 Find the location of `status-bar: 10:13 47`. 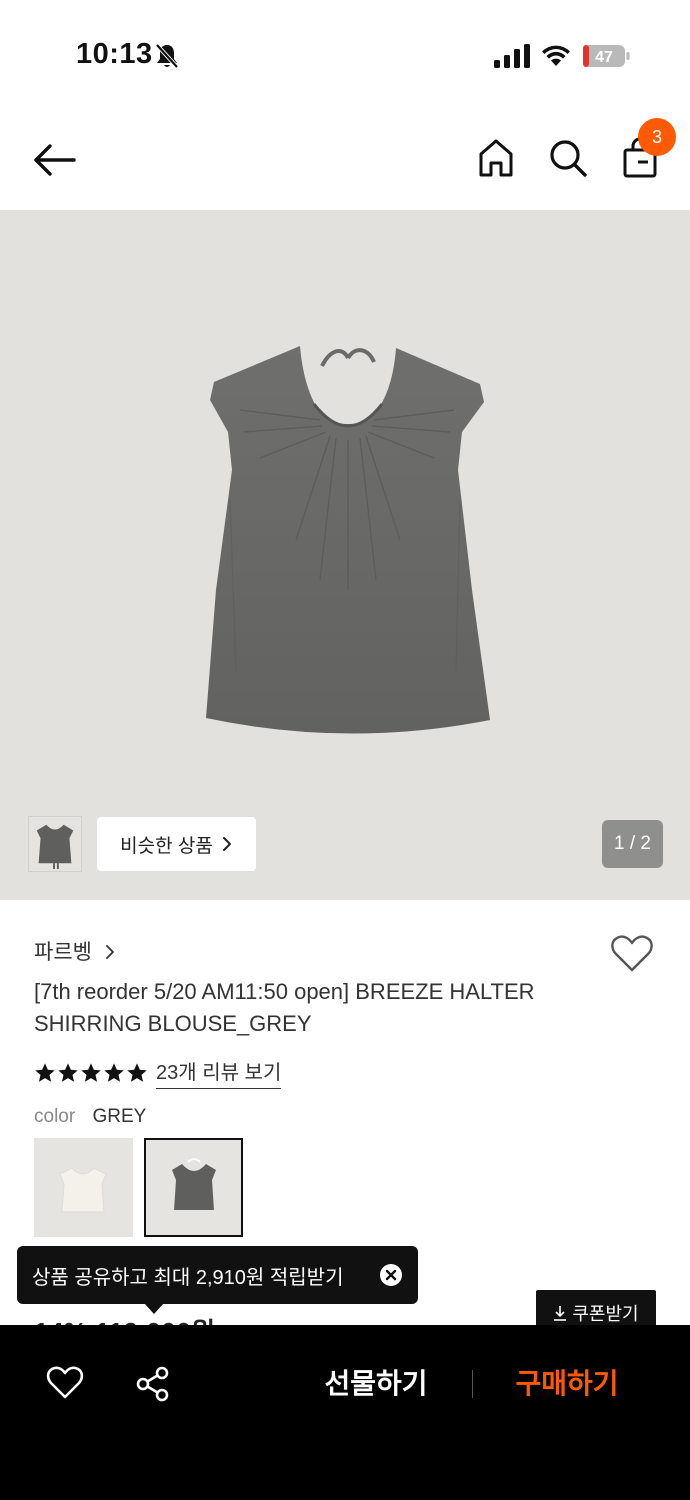

status-bar: 10:13 47 is located at coordinates (345, 55).